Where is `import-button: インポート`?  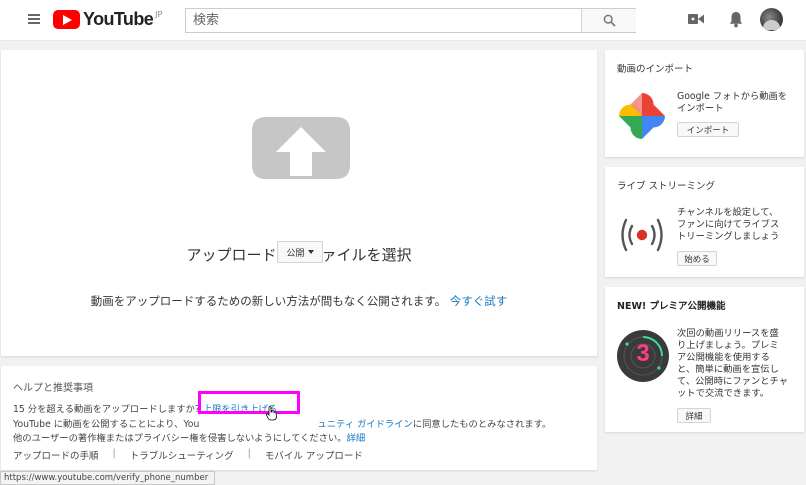 import-button: インポート is located at coordinates (708, 129).